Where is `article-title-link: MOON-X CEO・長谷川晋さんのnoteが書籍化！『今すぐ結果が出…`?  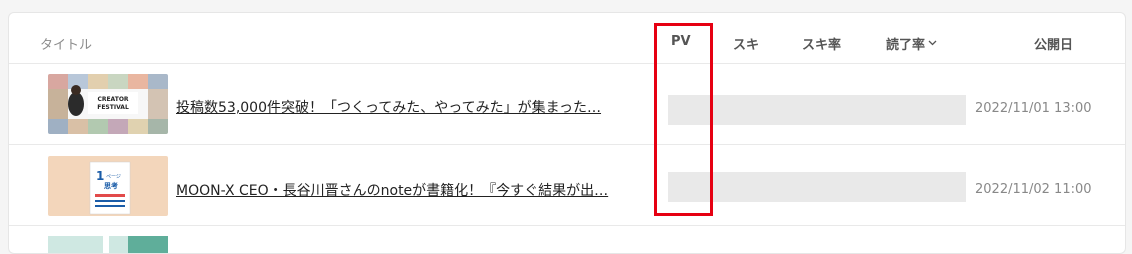
article-title-link: MOON-X CEO・長谷川晋さんのnoteが書籍化！『今すぐ結果が出… is located at coordinates (404, 190).